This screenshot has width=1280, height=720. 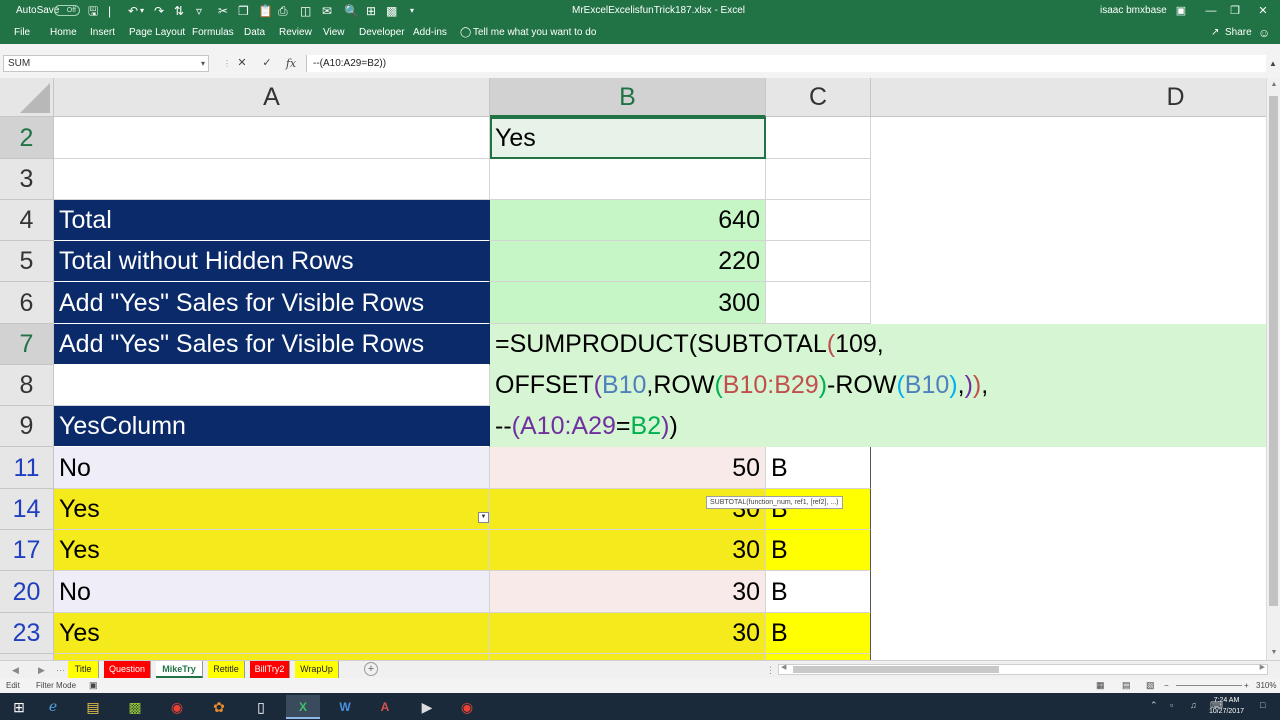 What do you see at coordinates (770, 670) in the screenshot?
I see `tab-split-grip-icon: ⋮` at bounding box center [770, 670].